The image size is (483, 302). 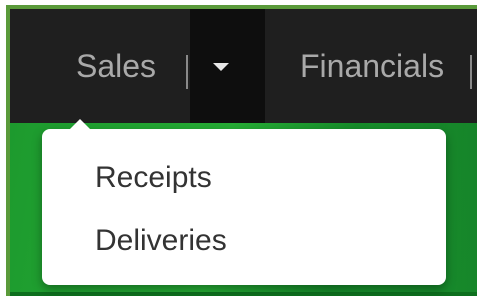 What do you see at coordinates (221, 67) in the screenshot?
I see `caret-down-icon` at bounding box center [221, 67].